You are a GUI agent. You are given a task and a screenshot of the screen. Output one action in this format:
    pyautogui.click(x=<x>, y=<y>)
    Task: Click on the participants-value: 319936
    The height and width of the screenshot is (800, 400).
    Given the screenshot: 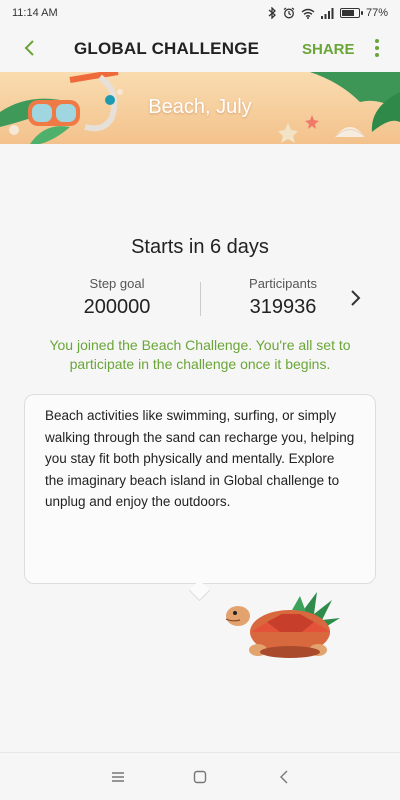 What is the action you would take?
    pyautogui.click(x=283, y=307)
    